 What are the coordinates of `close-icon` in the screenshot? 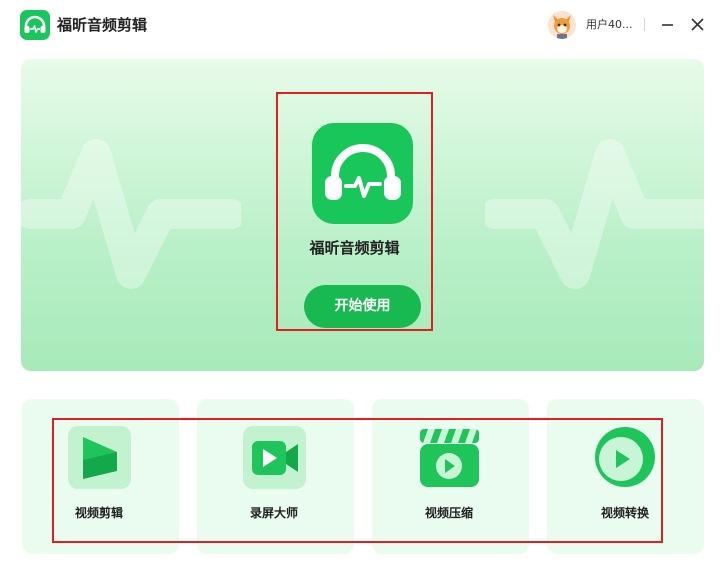 It's located at (697, 24).